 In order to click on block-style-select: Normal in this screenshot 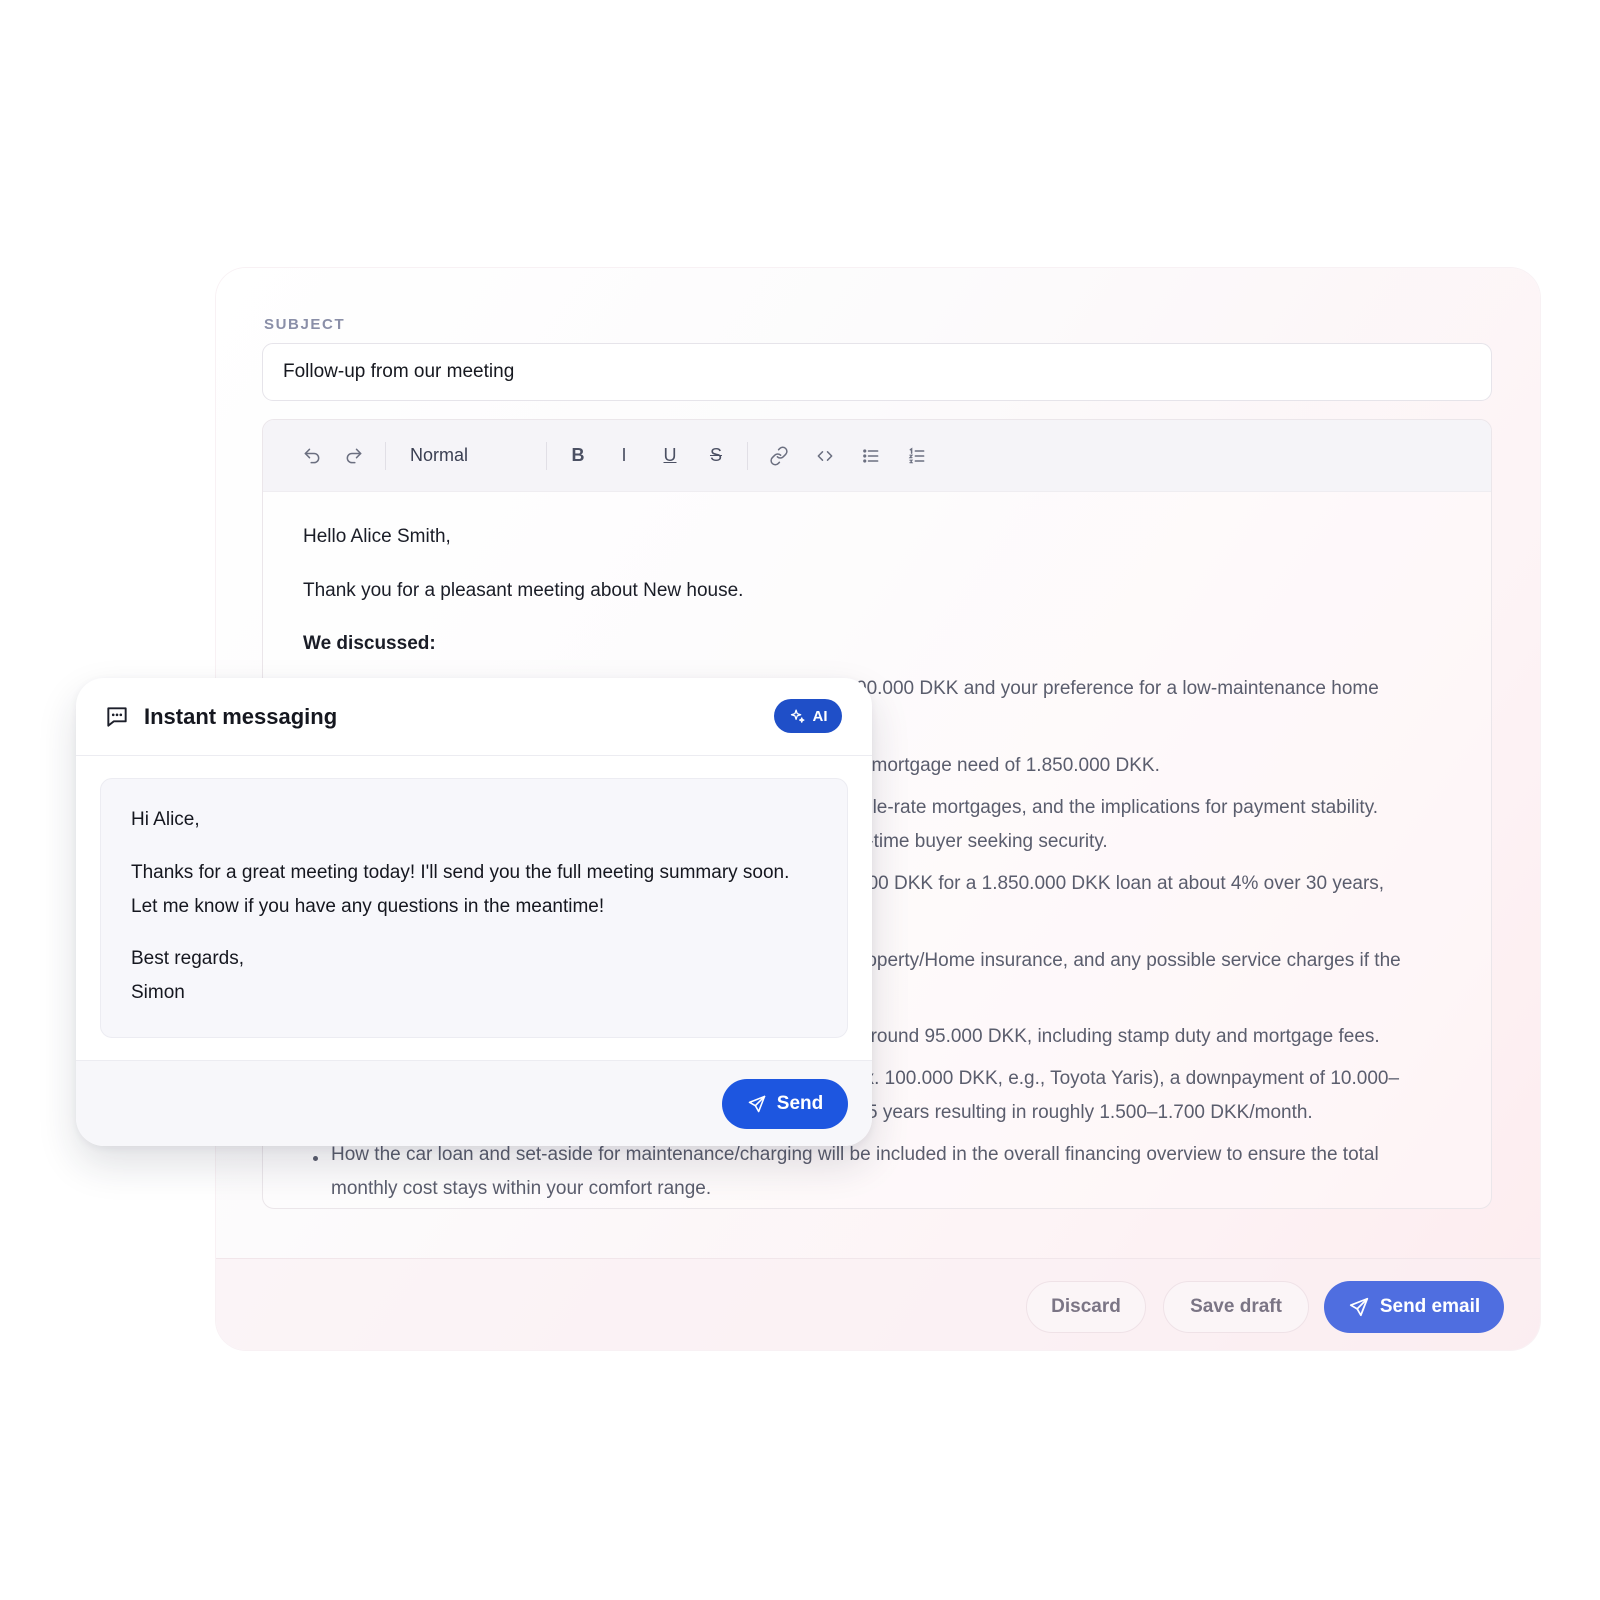, I will do `click(466, 455)`.